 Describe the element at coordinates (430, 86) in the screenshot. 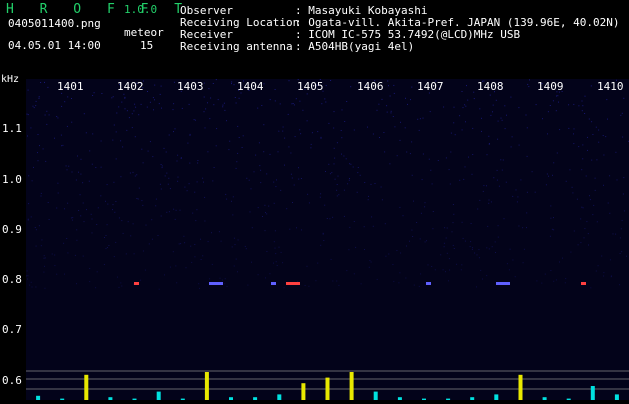

I see `x-tick-label: 1407` at that location.